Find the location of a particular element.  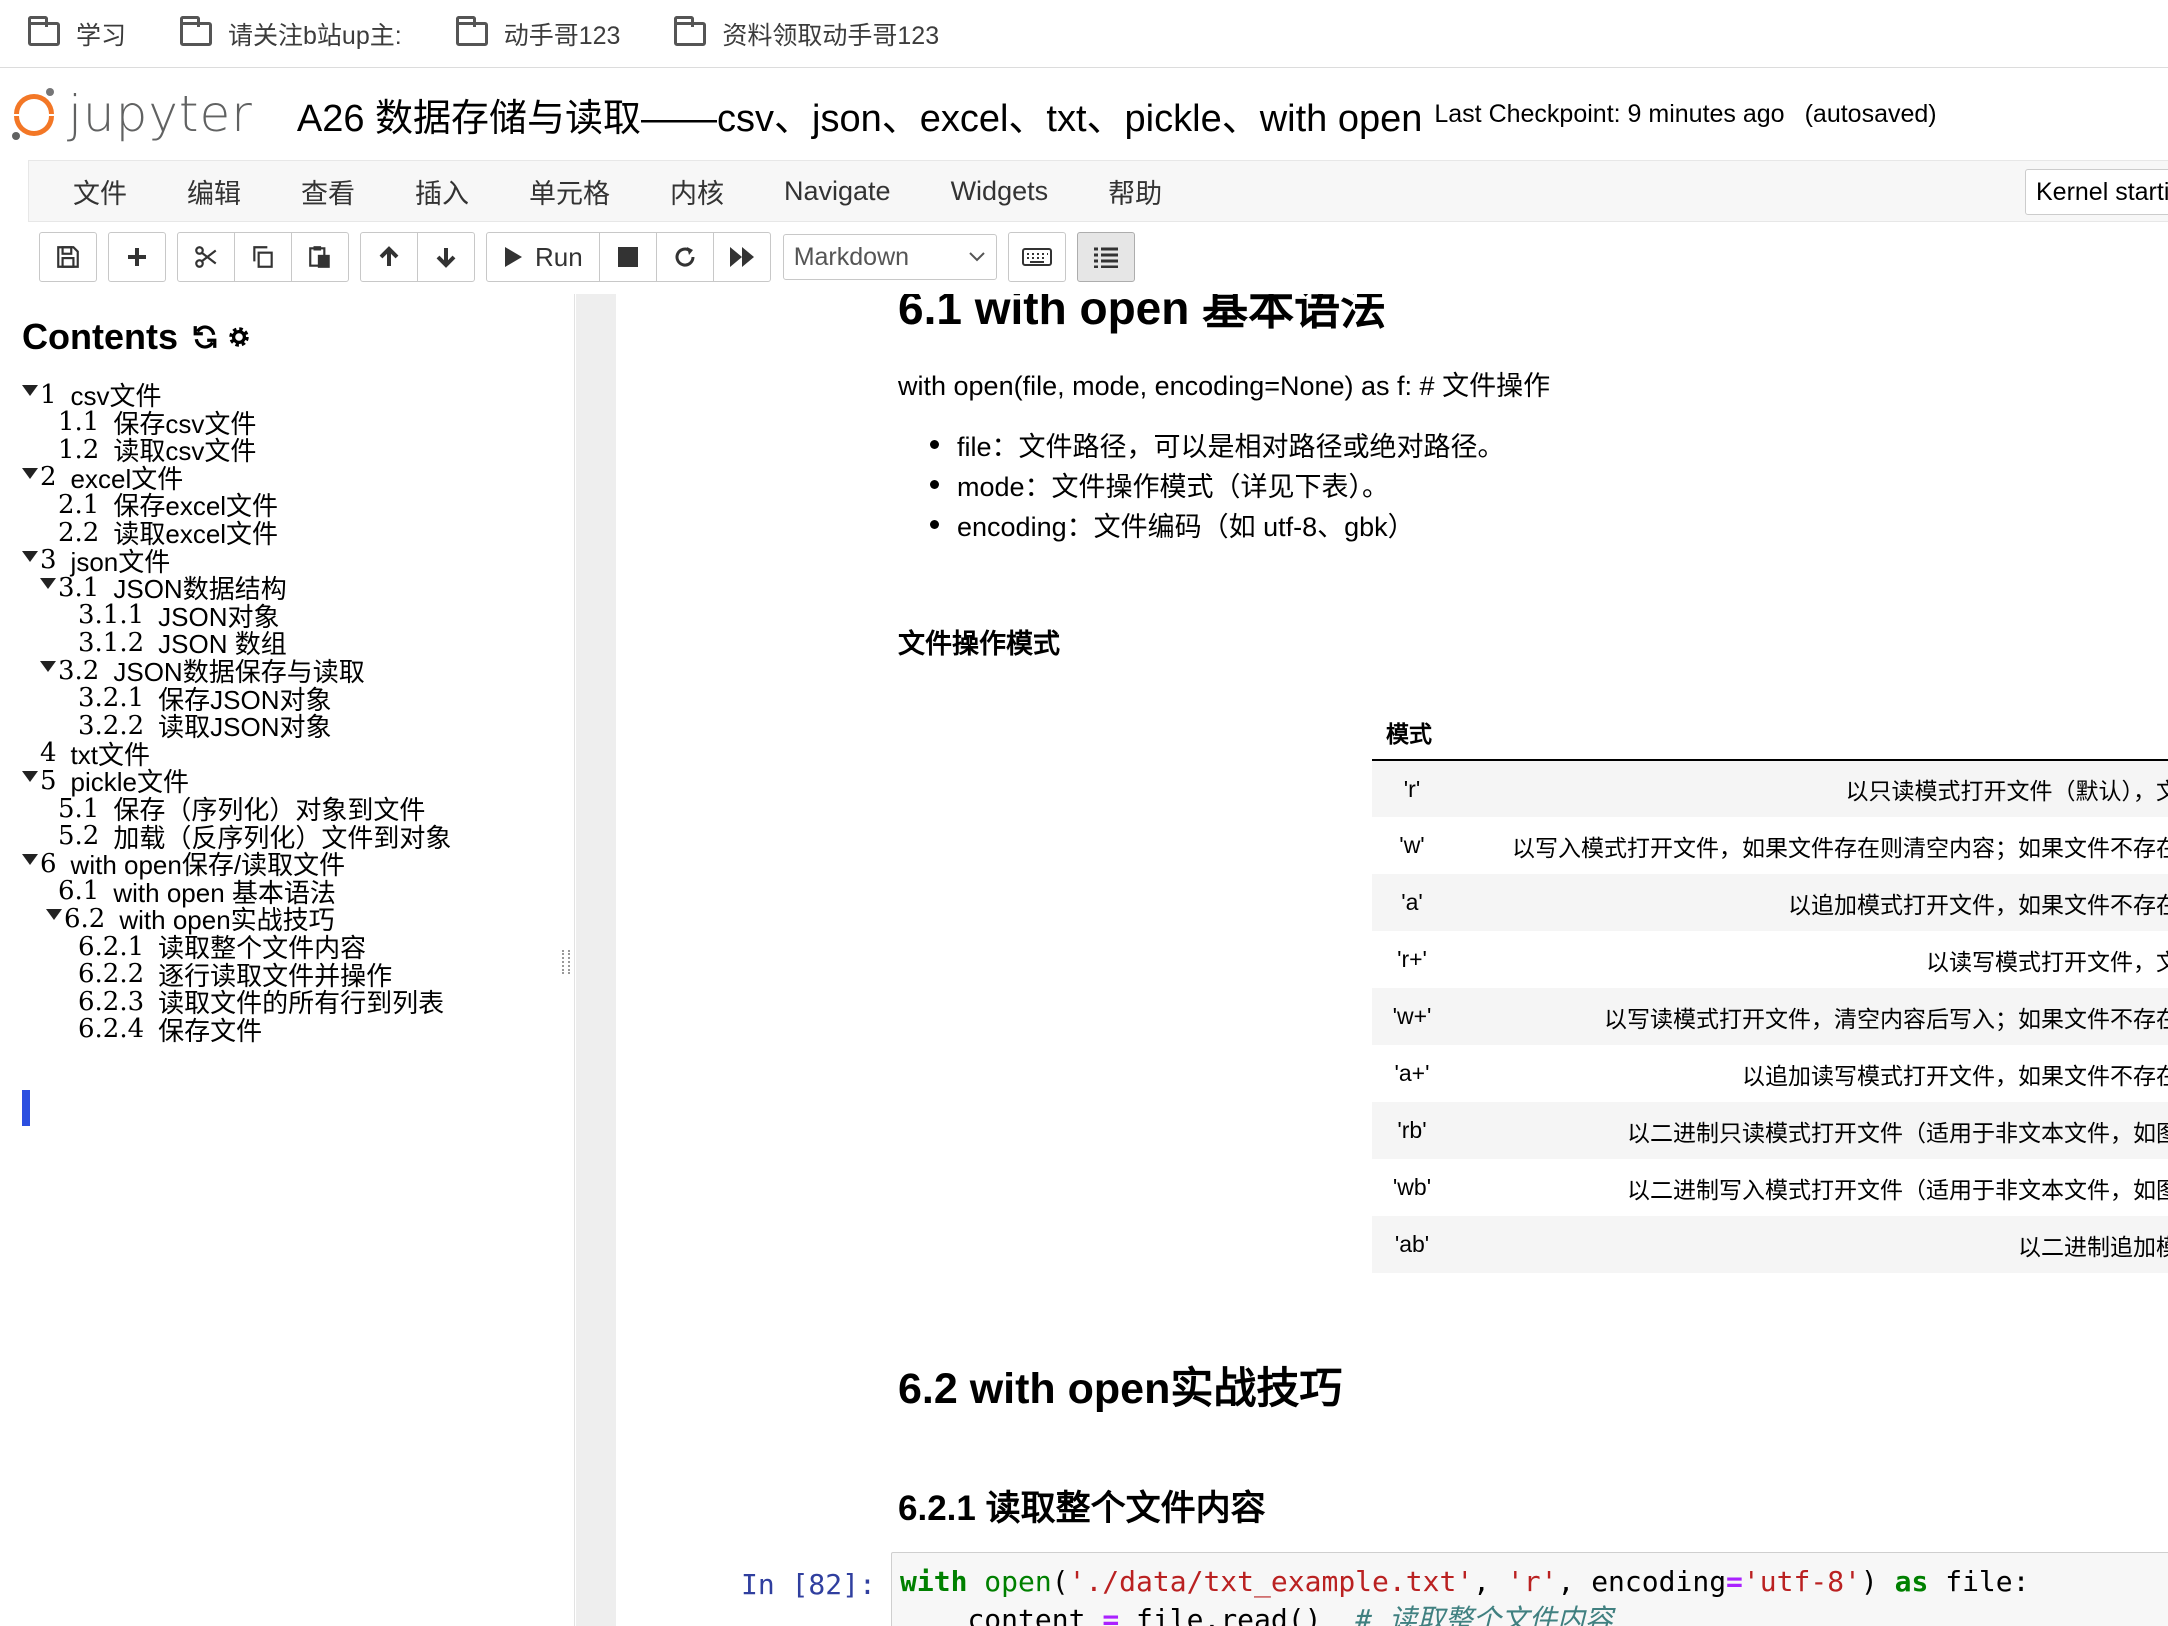

move-down-button is located at coordinates (446, 257).